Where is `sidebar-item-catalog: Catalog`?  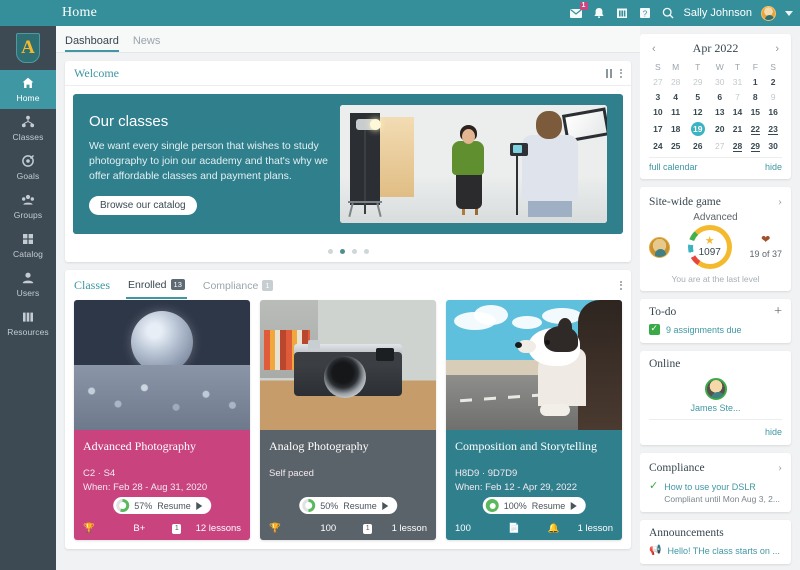
sidebar-item-catalog: Catalog is located at coordinates (28, 245).